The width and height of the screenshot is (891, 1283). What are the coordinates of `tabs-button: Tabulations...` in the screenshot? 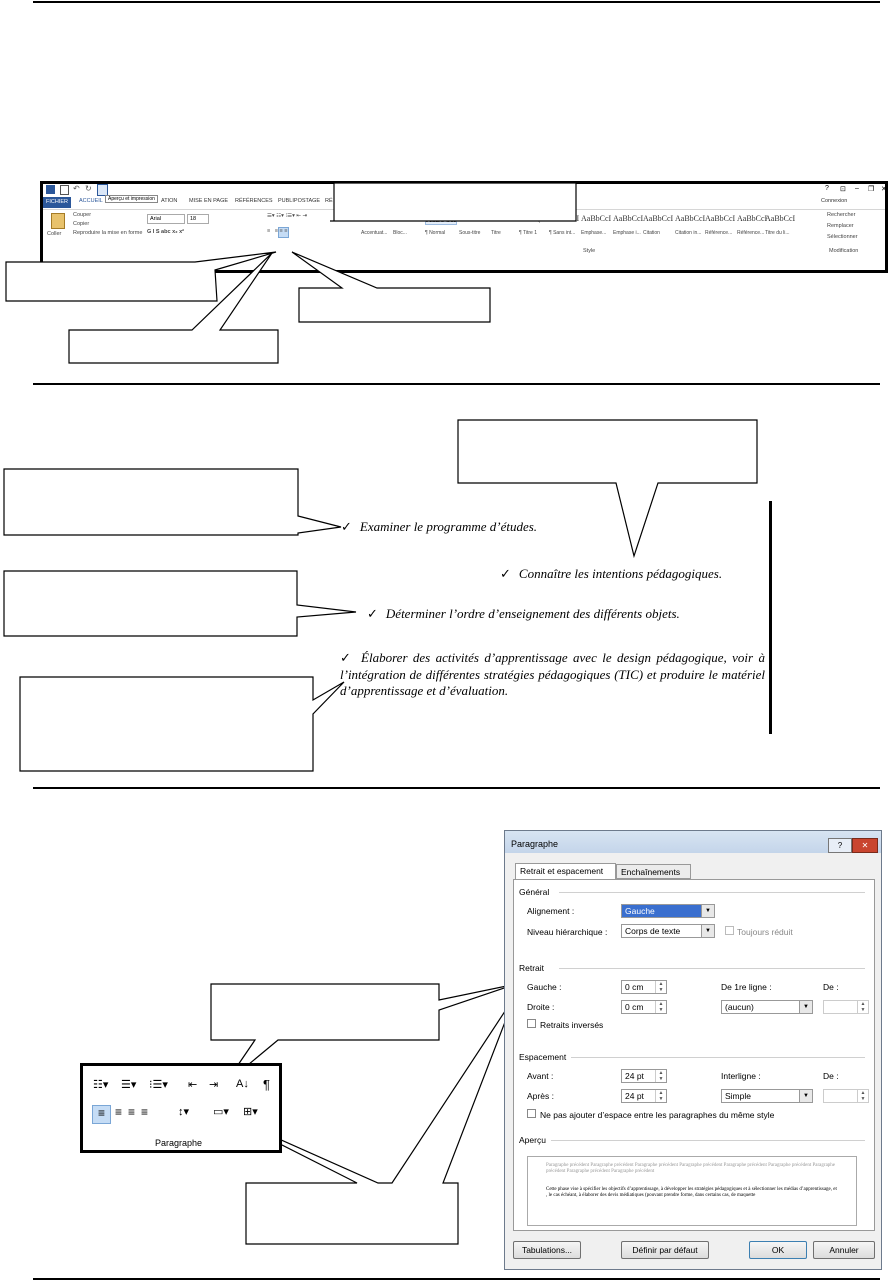 It's located at (547, 1250).